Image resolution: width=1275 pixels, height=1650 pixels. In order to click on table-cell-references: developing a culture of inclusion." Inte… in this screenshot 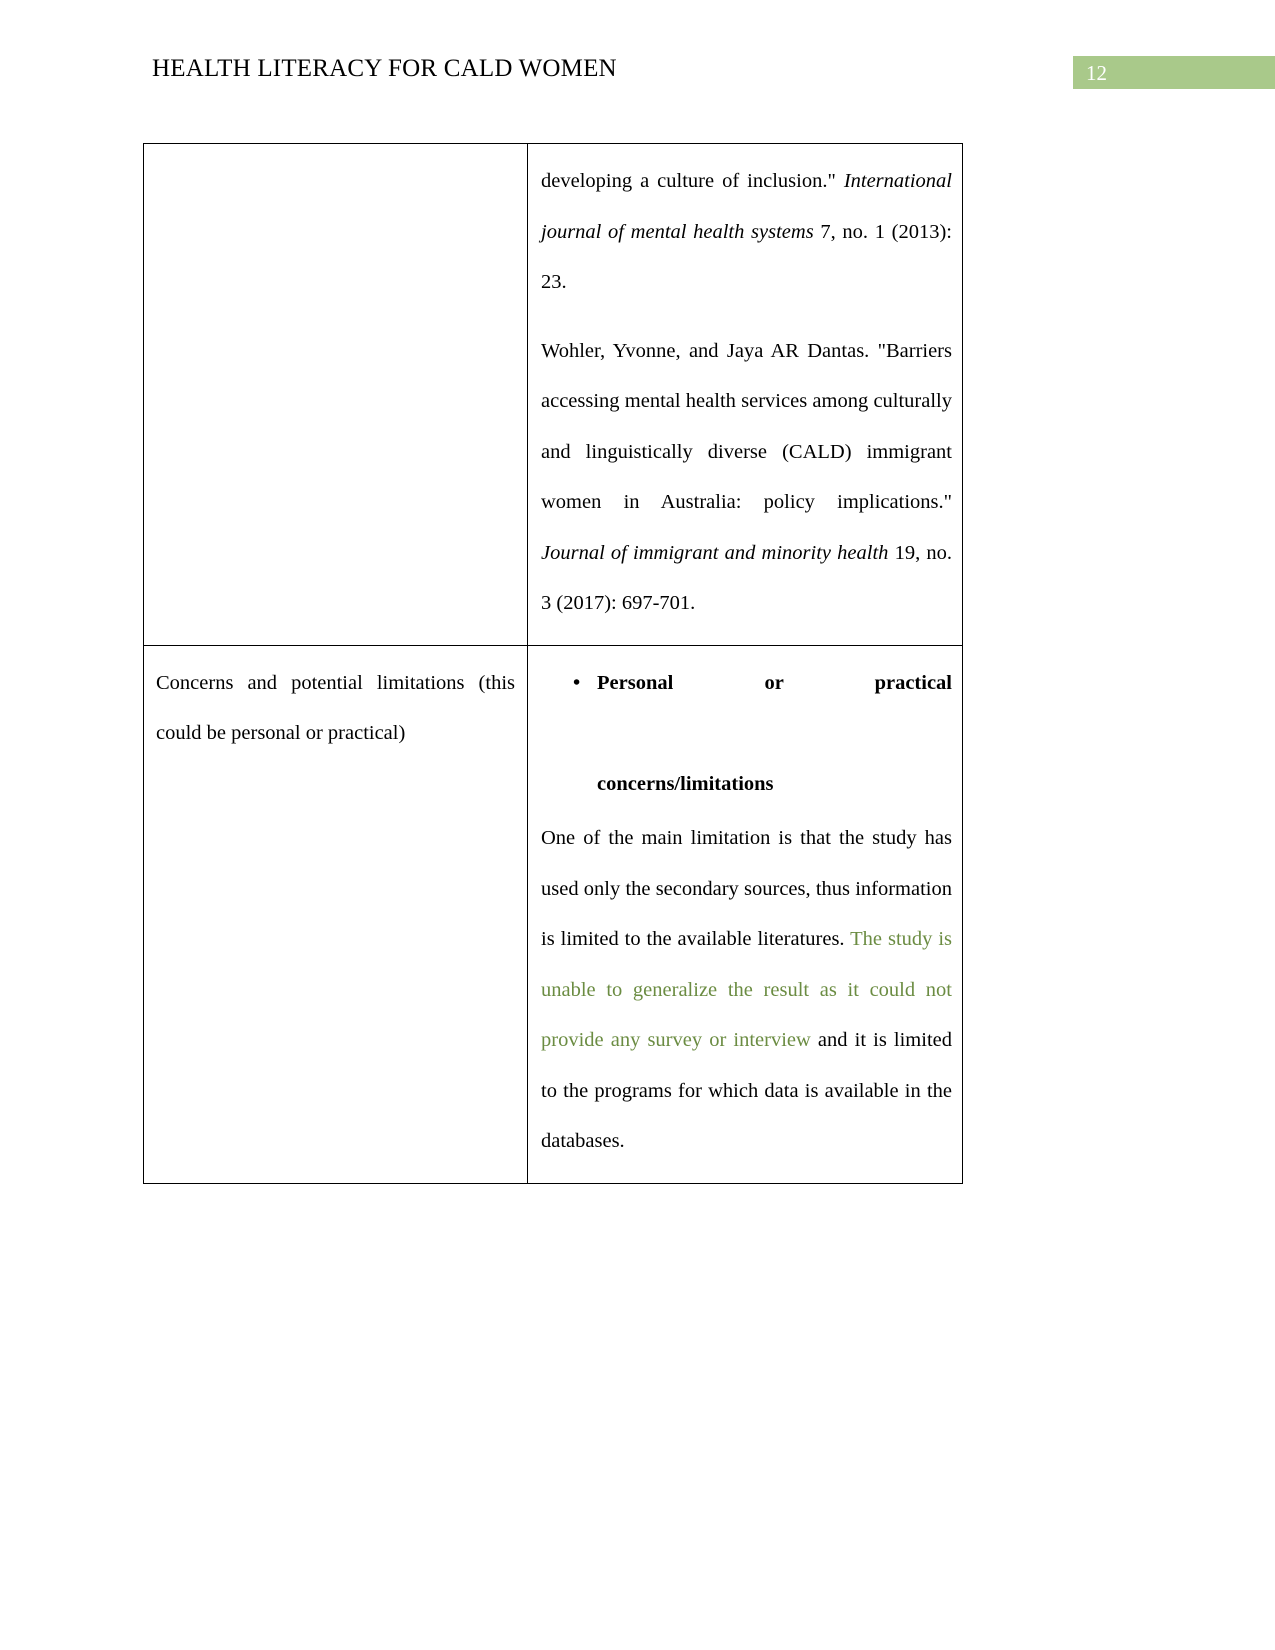, I will do `click(745, 394)`.